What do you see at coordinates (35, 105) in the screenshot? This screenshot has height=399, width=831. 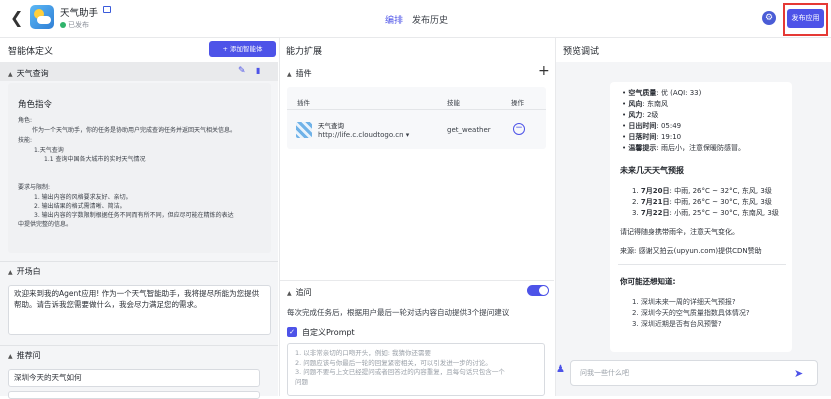 I see `persona-title: 角色指令` at bounding box center [35, 105].